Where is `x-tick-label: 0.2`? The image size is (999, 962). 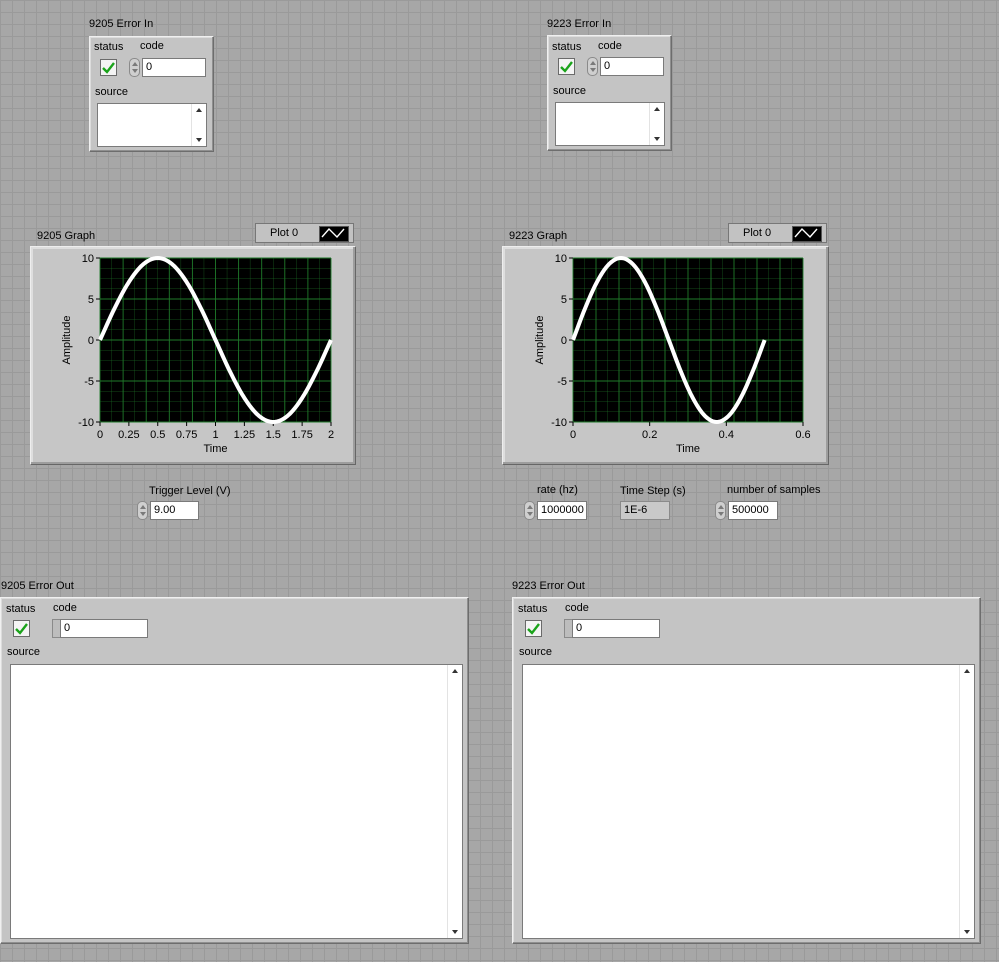
x-tick-label: 0.2 is located at coordinates (649, 435).